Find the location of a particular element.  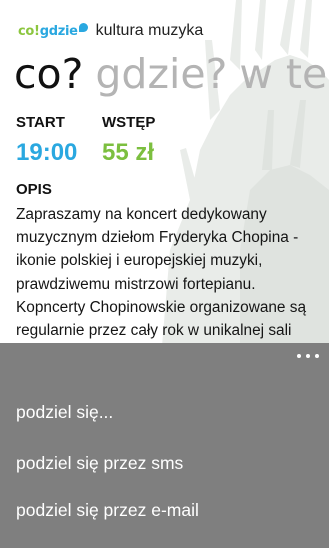

cogdzie-logo: co! gdzie is located at coordinates (53, 30).